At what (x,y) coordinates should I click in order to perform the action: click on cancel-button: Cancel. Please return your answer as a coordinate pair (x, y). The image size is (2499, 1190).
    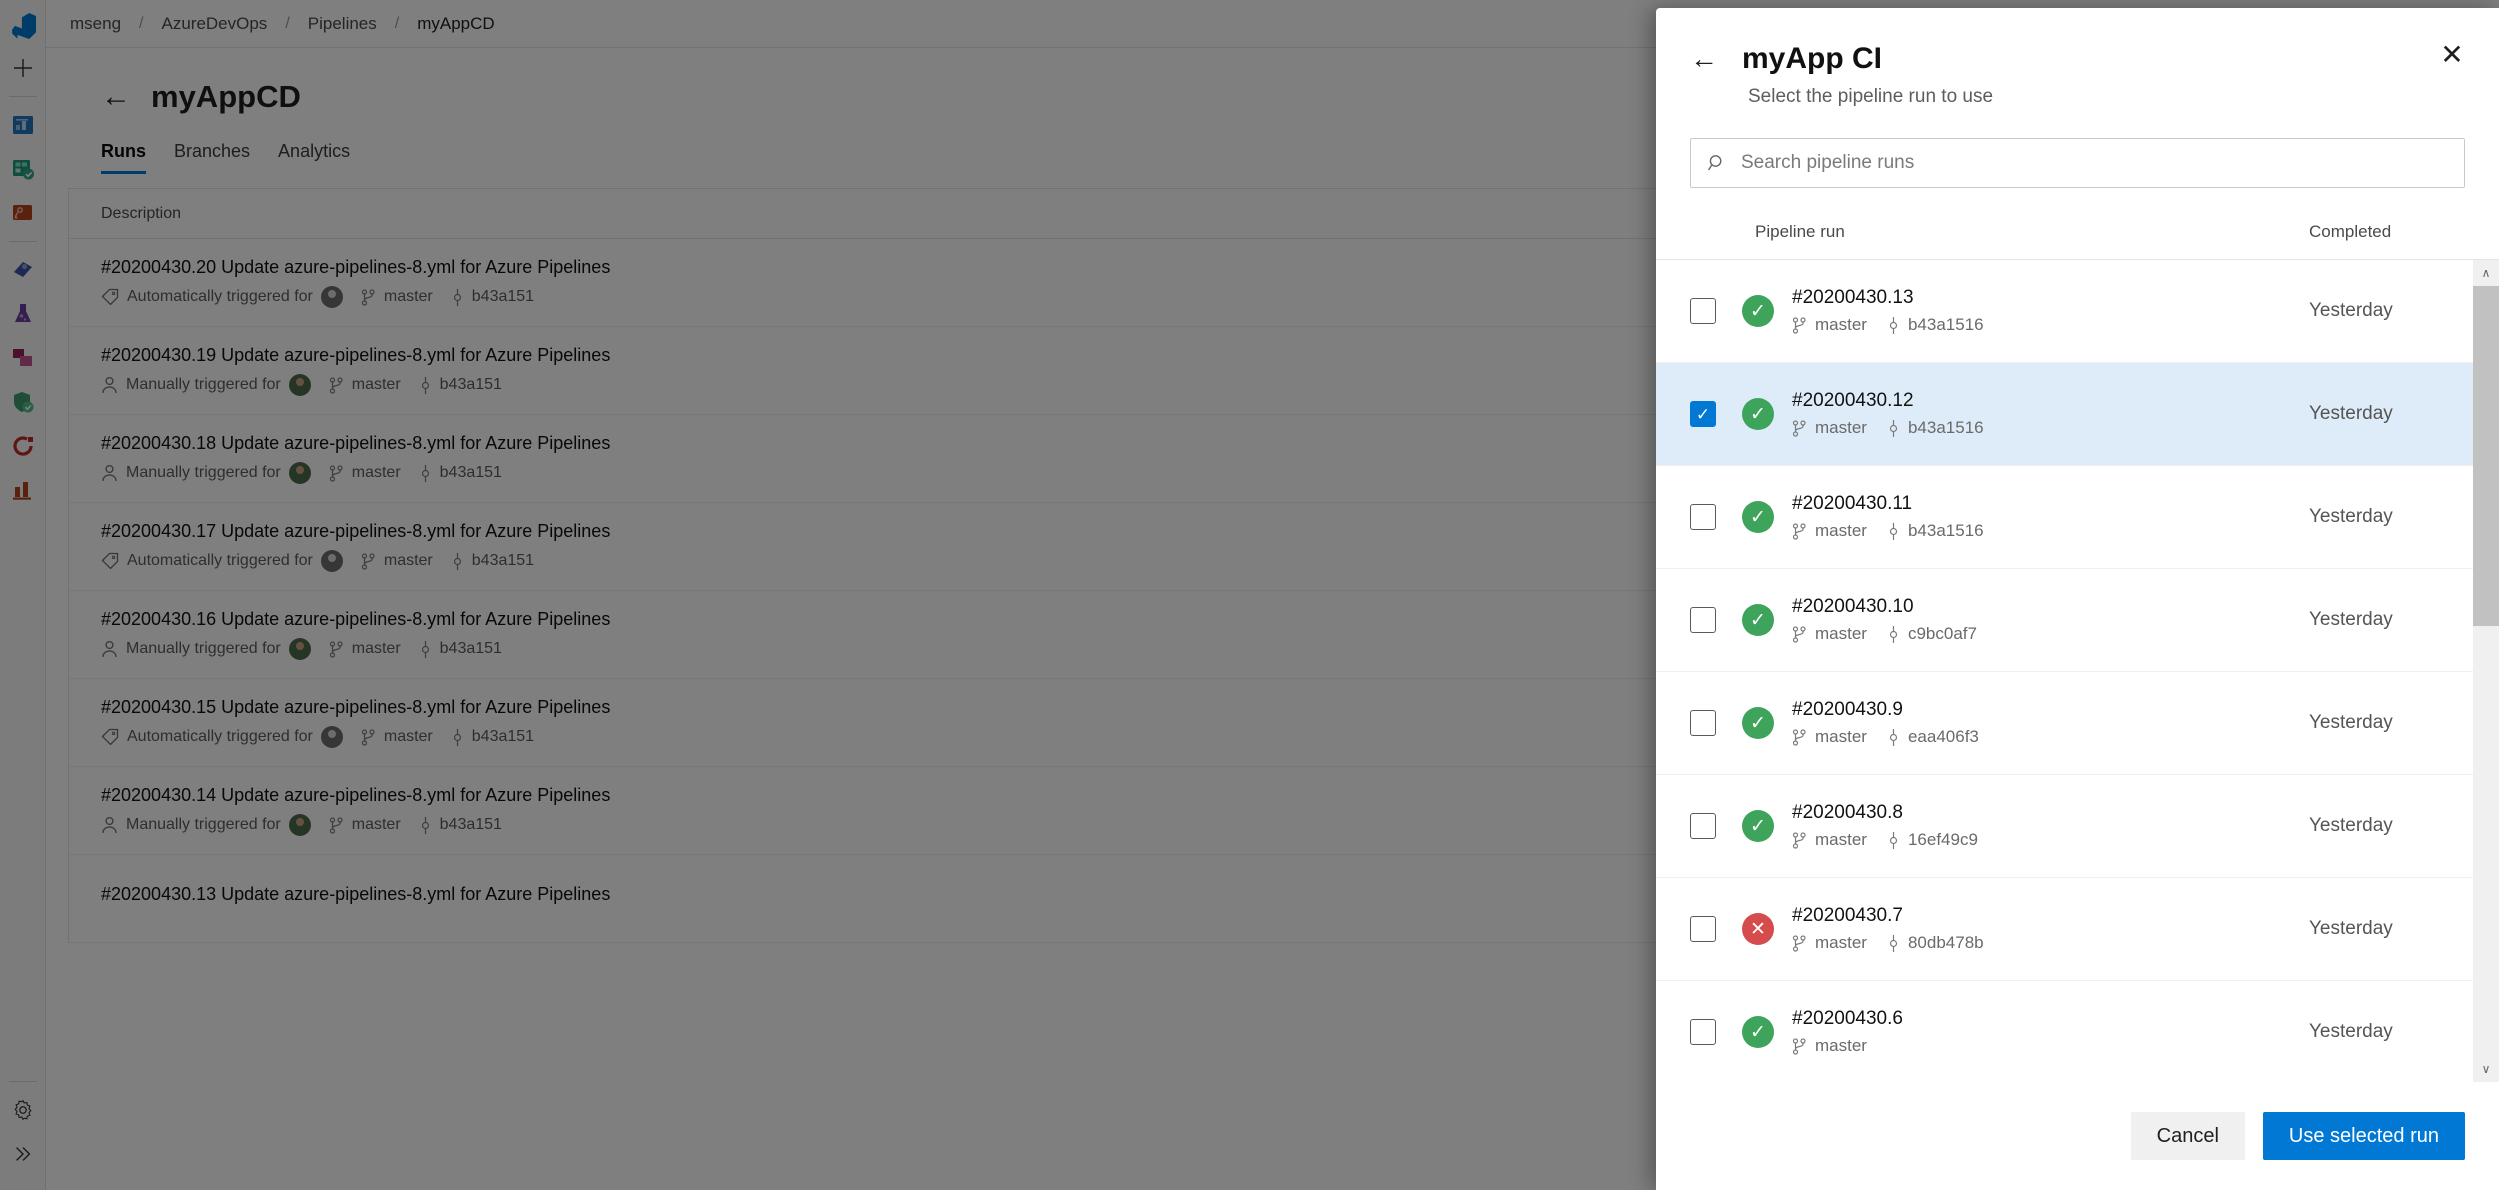
    Looking at the image, I should click on (2187, 1136).